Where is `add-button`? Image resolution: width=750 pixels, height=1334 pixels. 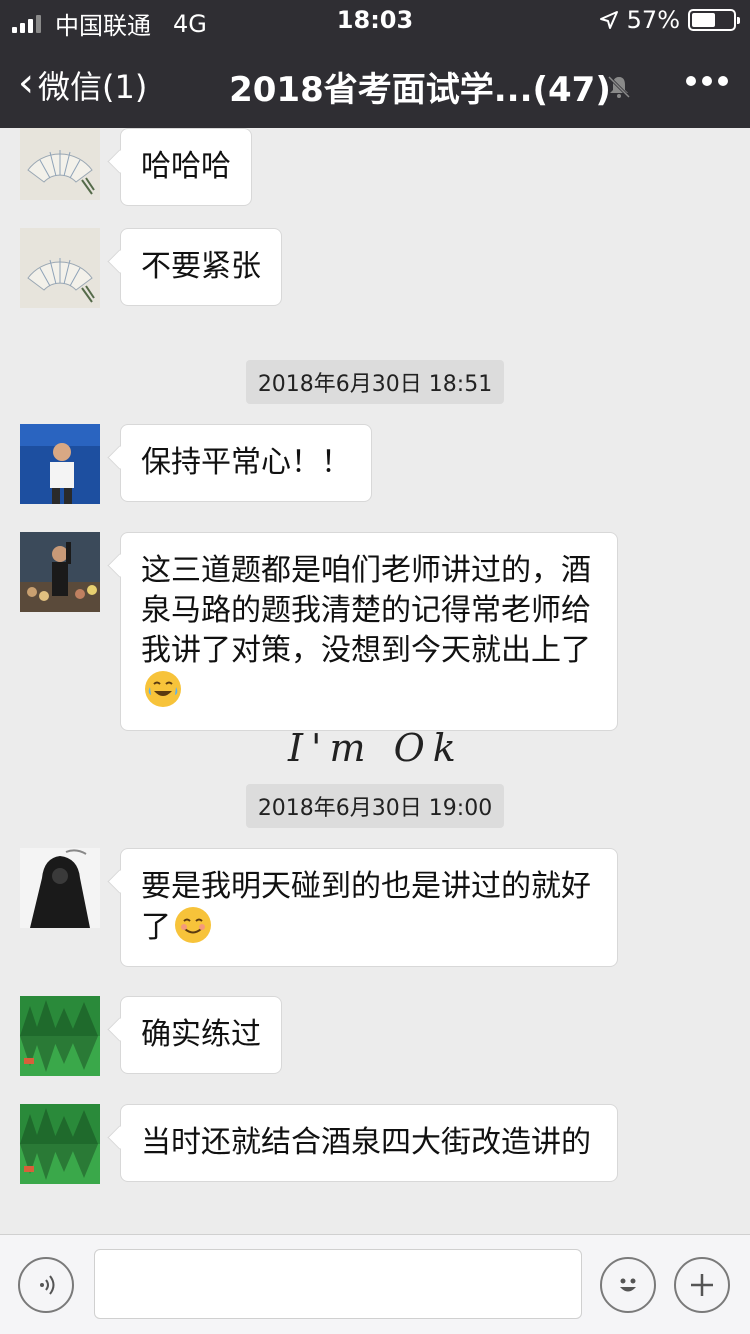
add-button is located at coordinates (702, 1285).